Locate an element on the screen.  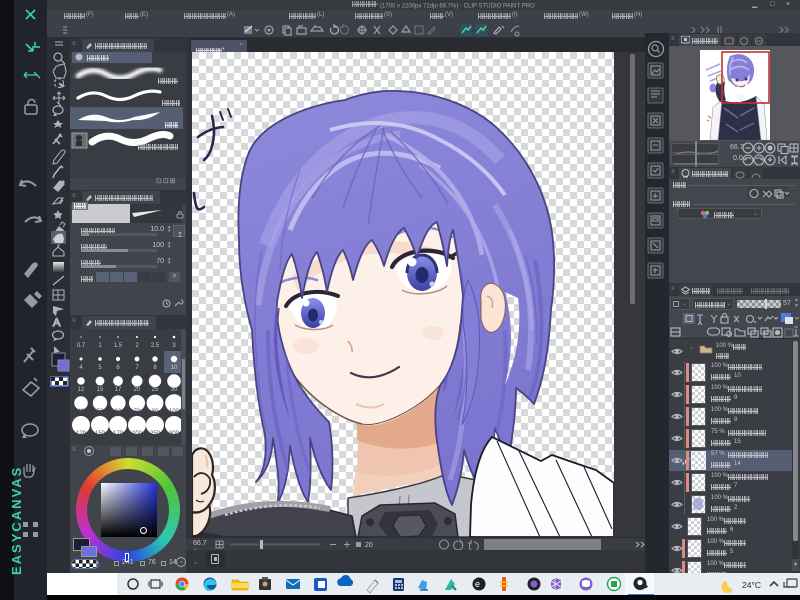
svg-text: 70 is located at coordinates (137, 412).